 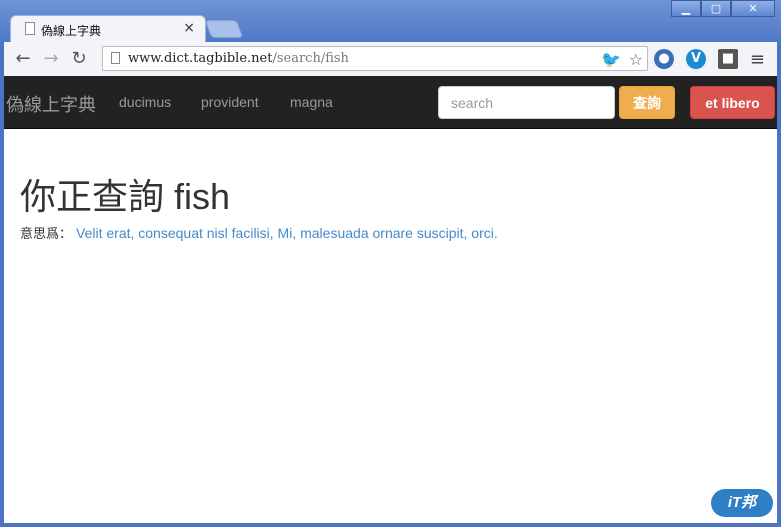 I want to click on browser-tab: 偽線上字典 ×, so click(x=108, y=28).